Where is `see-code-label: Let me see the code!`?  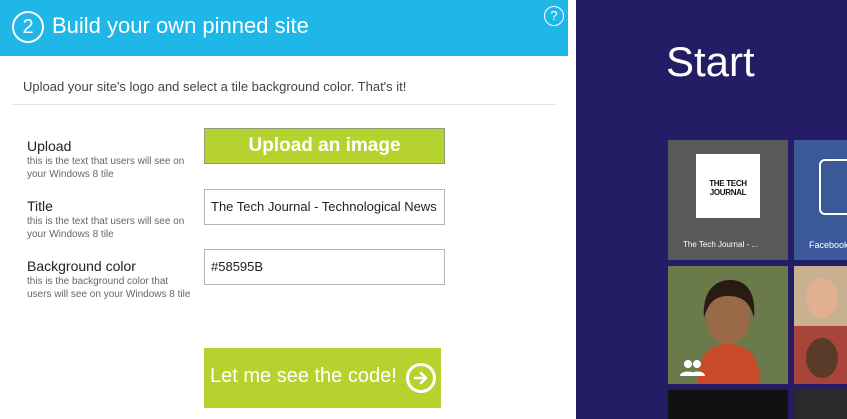 see-code-label: Let me see the code! is located at coordinates (303, 376).